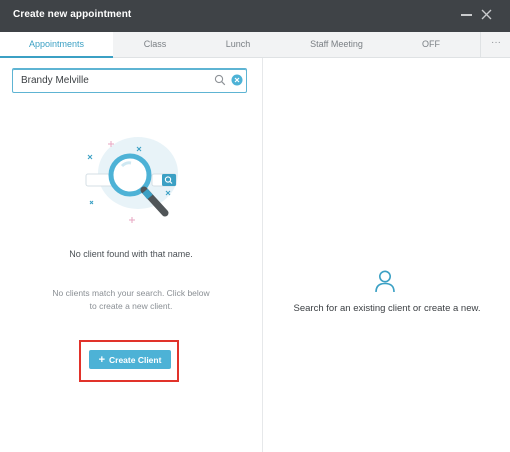 This screenshot has height=452, width=510. I want to click on dialog-title: Create new appointment, so click(72, 14).